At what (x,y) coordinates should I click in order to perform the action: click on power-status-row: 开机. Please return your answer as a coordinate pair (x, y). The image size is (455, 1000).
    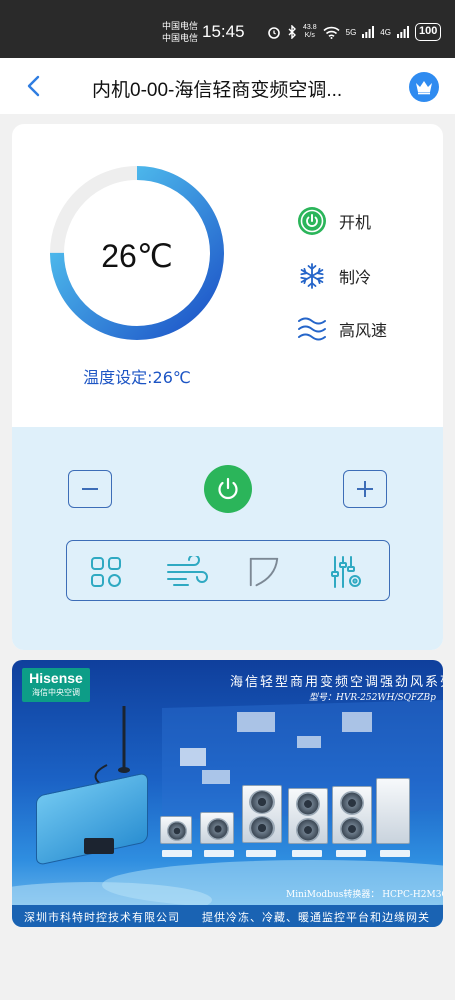
    Looking at the image, I should click on (334, 221).